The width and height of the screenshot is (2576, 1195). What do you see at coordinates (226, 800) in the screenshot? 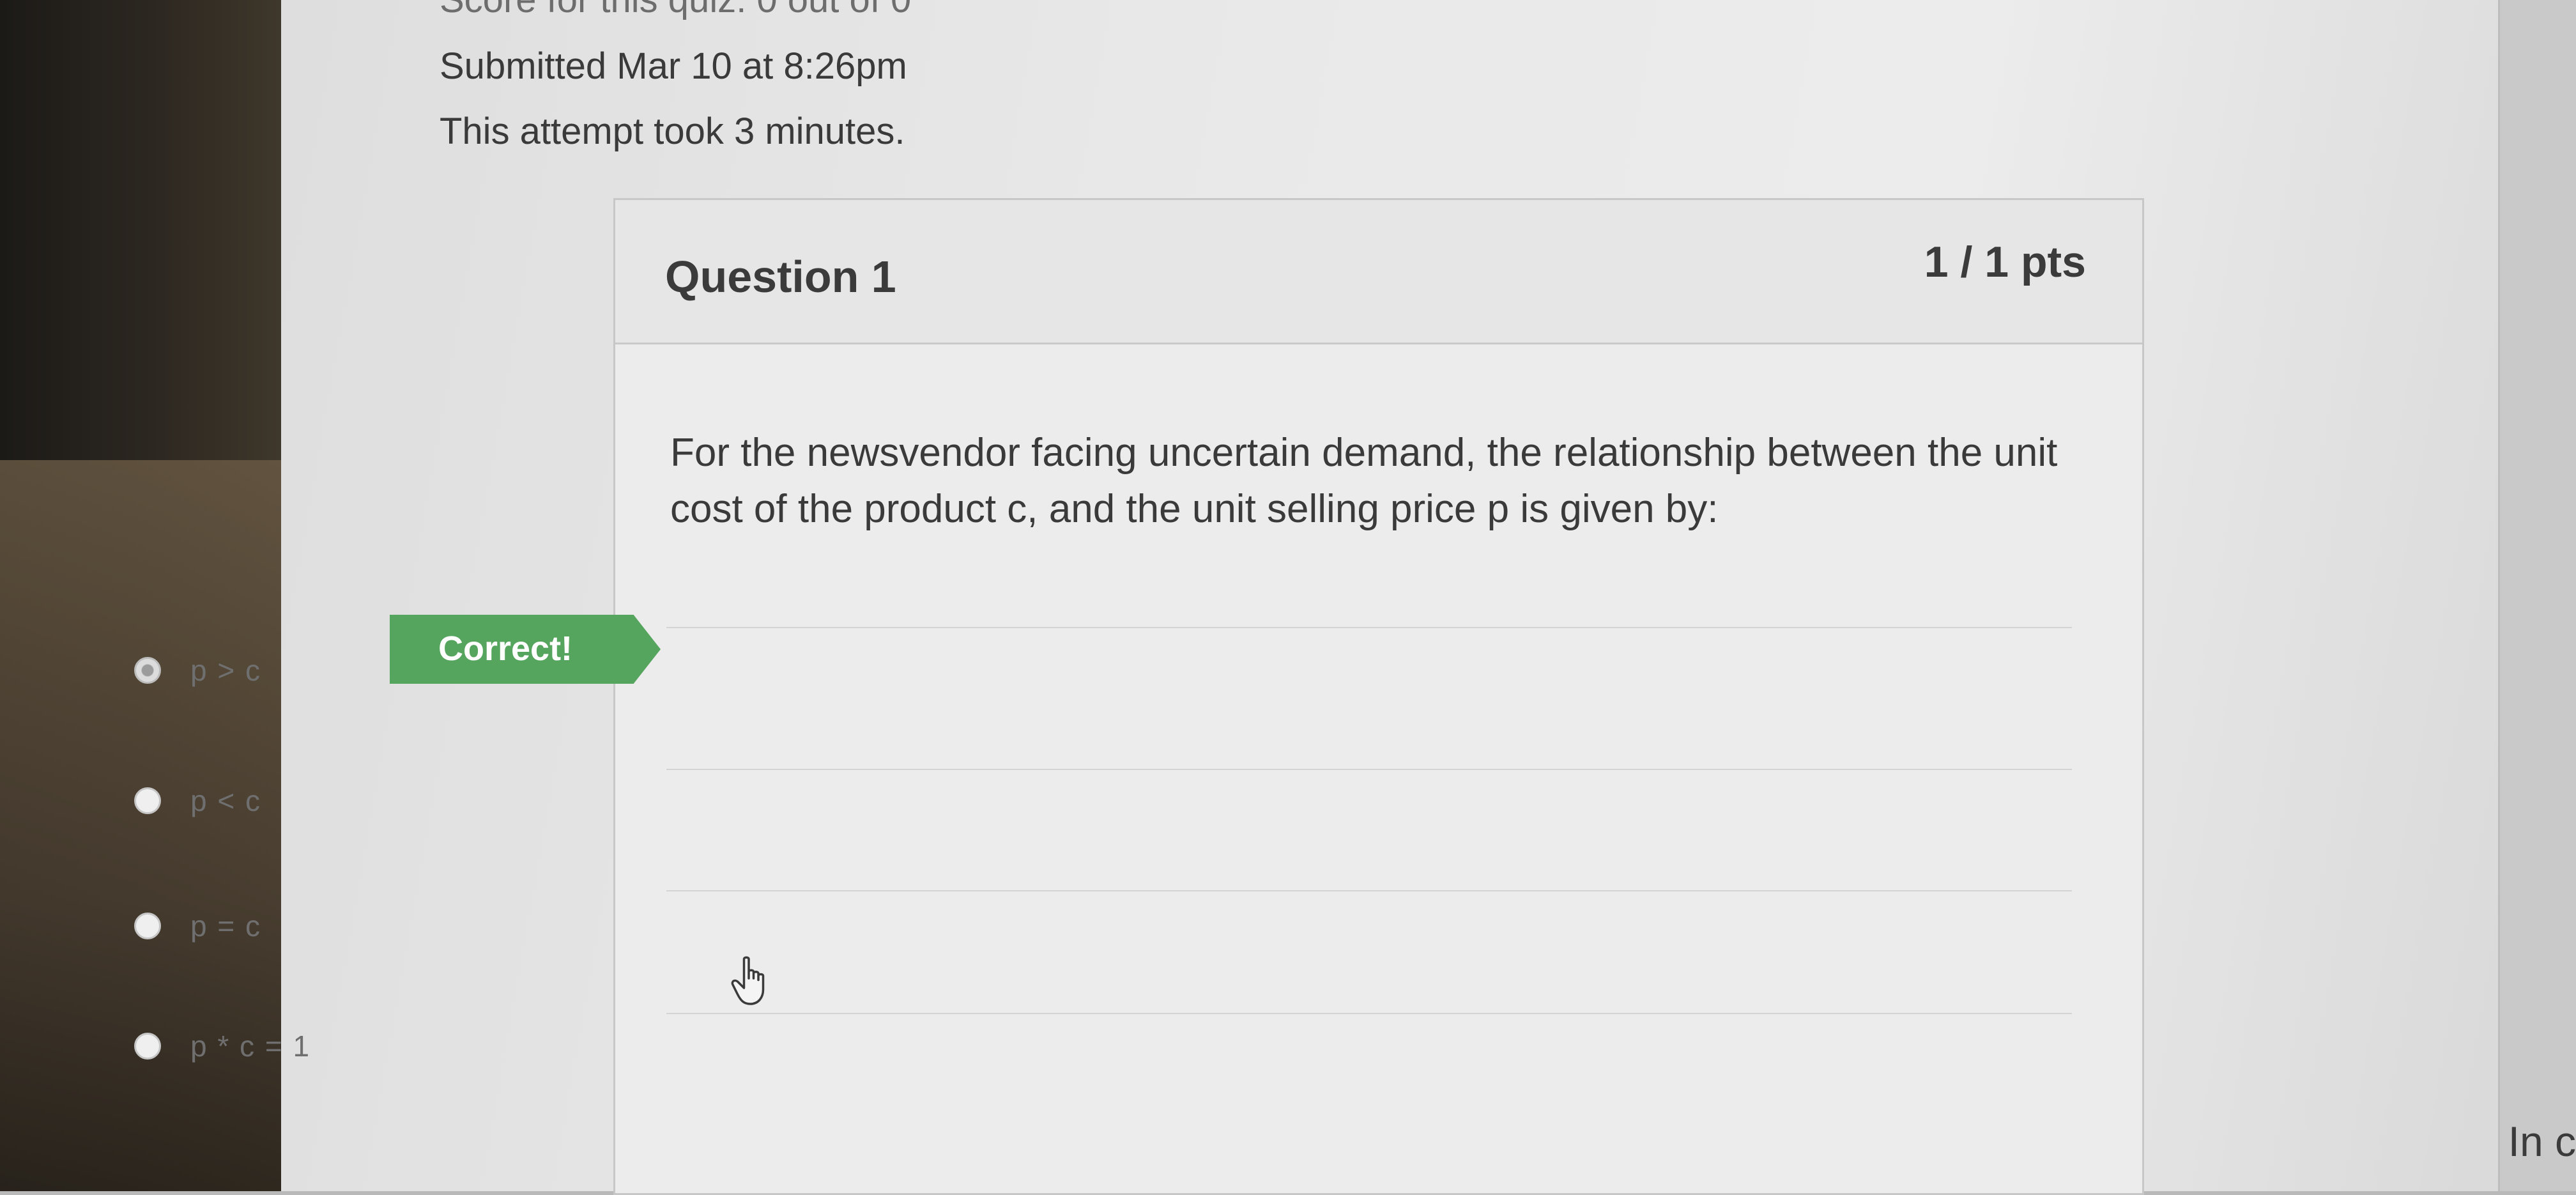
I see `answer-text: p < c` at bounding box center [226, 800].